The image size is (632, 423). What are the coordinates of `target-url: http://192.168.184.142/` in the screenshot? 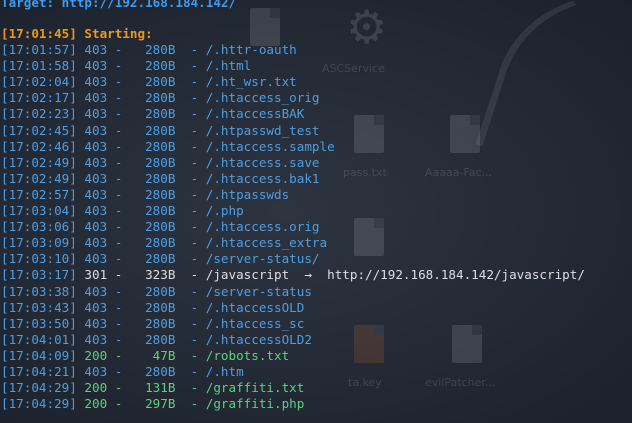 It's located at (149, 5).